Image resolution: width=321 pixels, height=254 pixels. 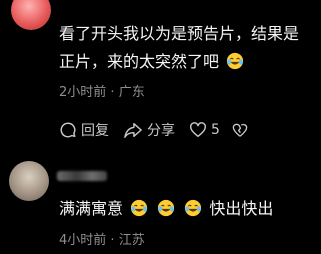 What do you see at coordinates (133, 130) in the screenshot?
I see `share-arrow-icon` at bounding box center [133, 130].